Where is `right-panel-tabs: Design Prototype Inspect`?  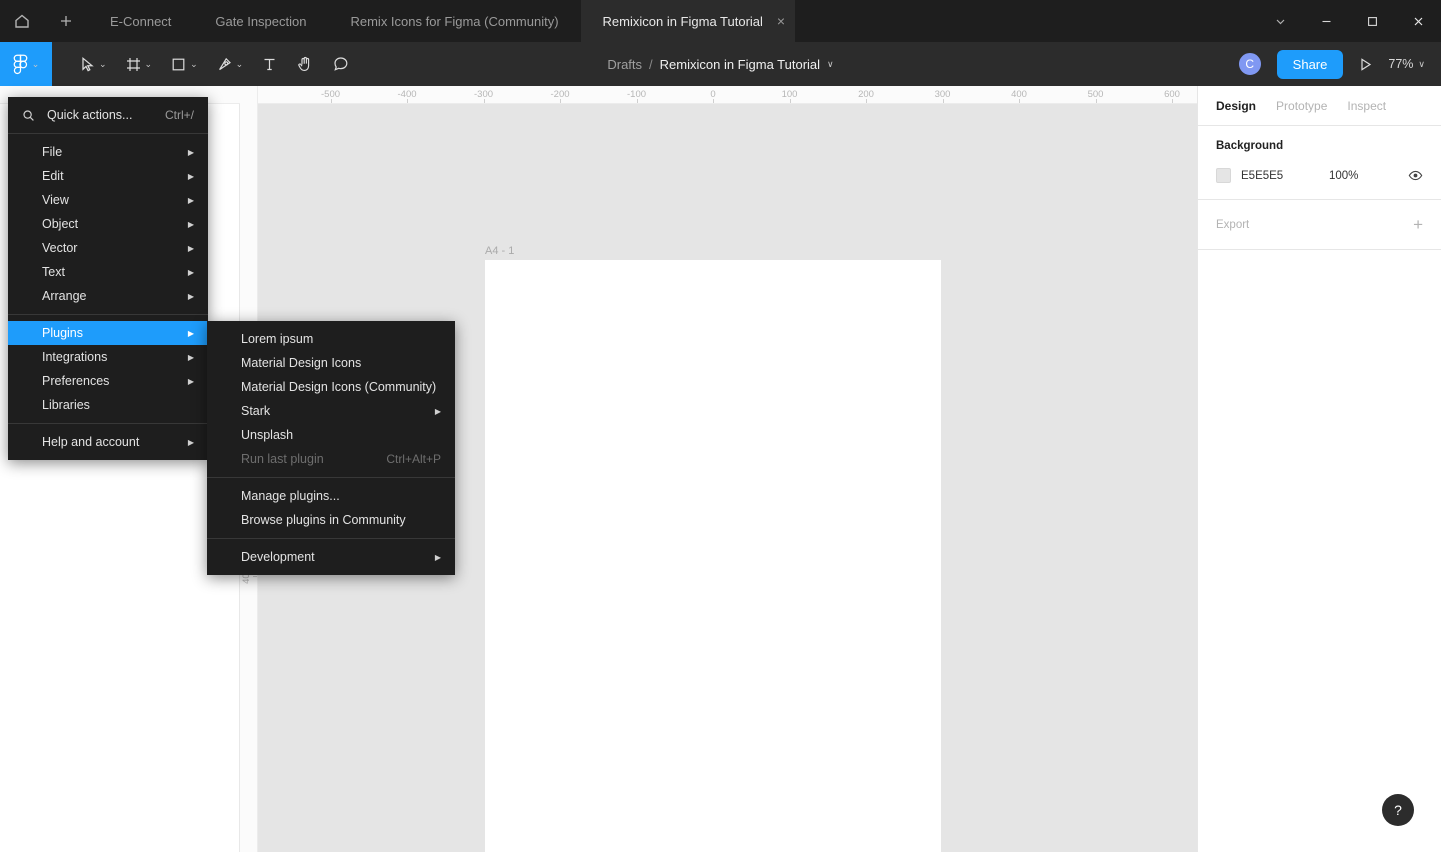
right-panel-tabs: Design Prototype Inspect is located at coordinates (1319, 106).